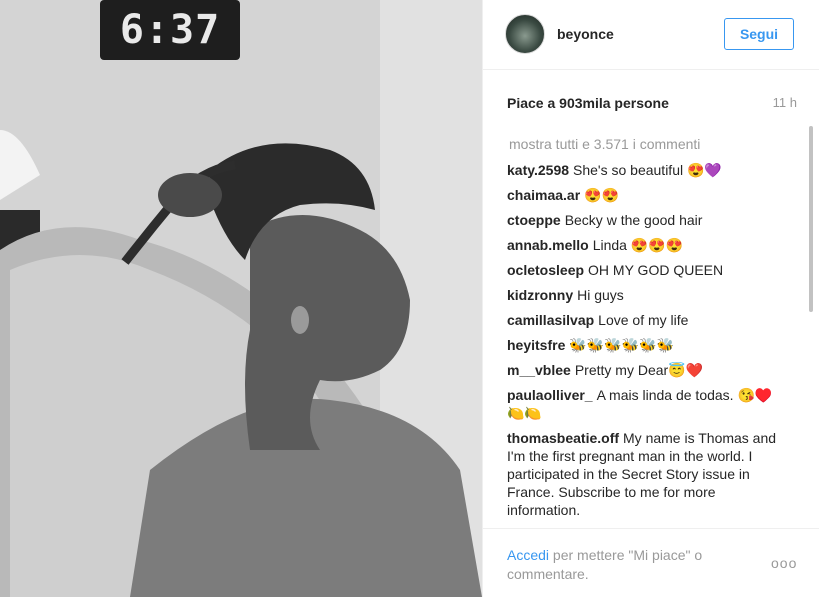  I want to click on comment: chaimaa.ar 😍😍, so click(647, 195).